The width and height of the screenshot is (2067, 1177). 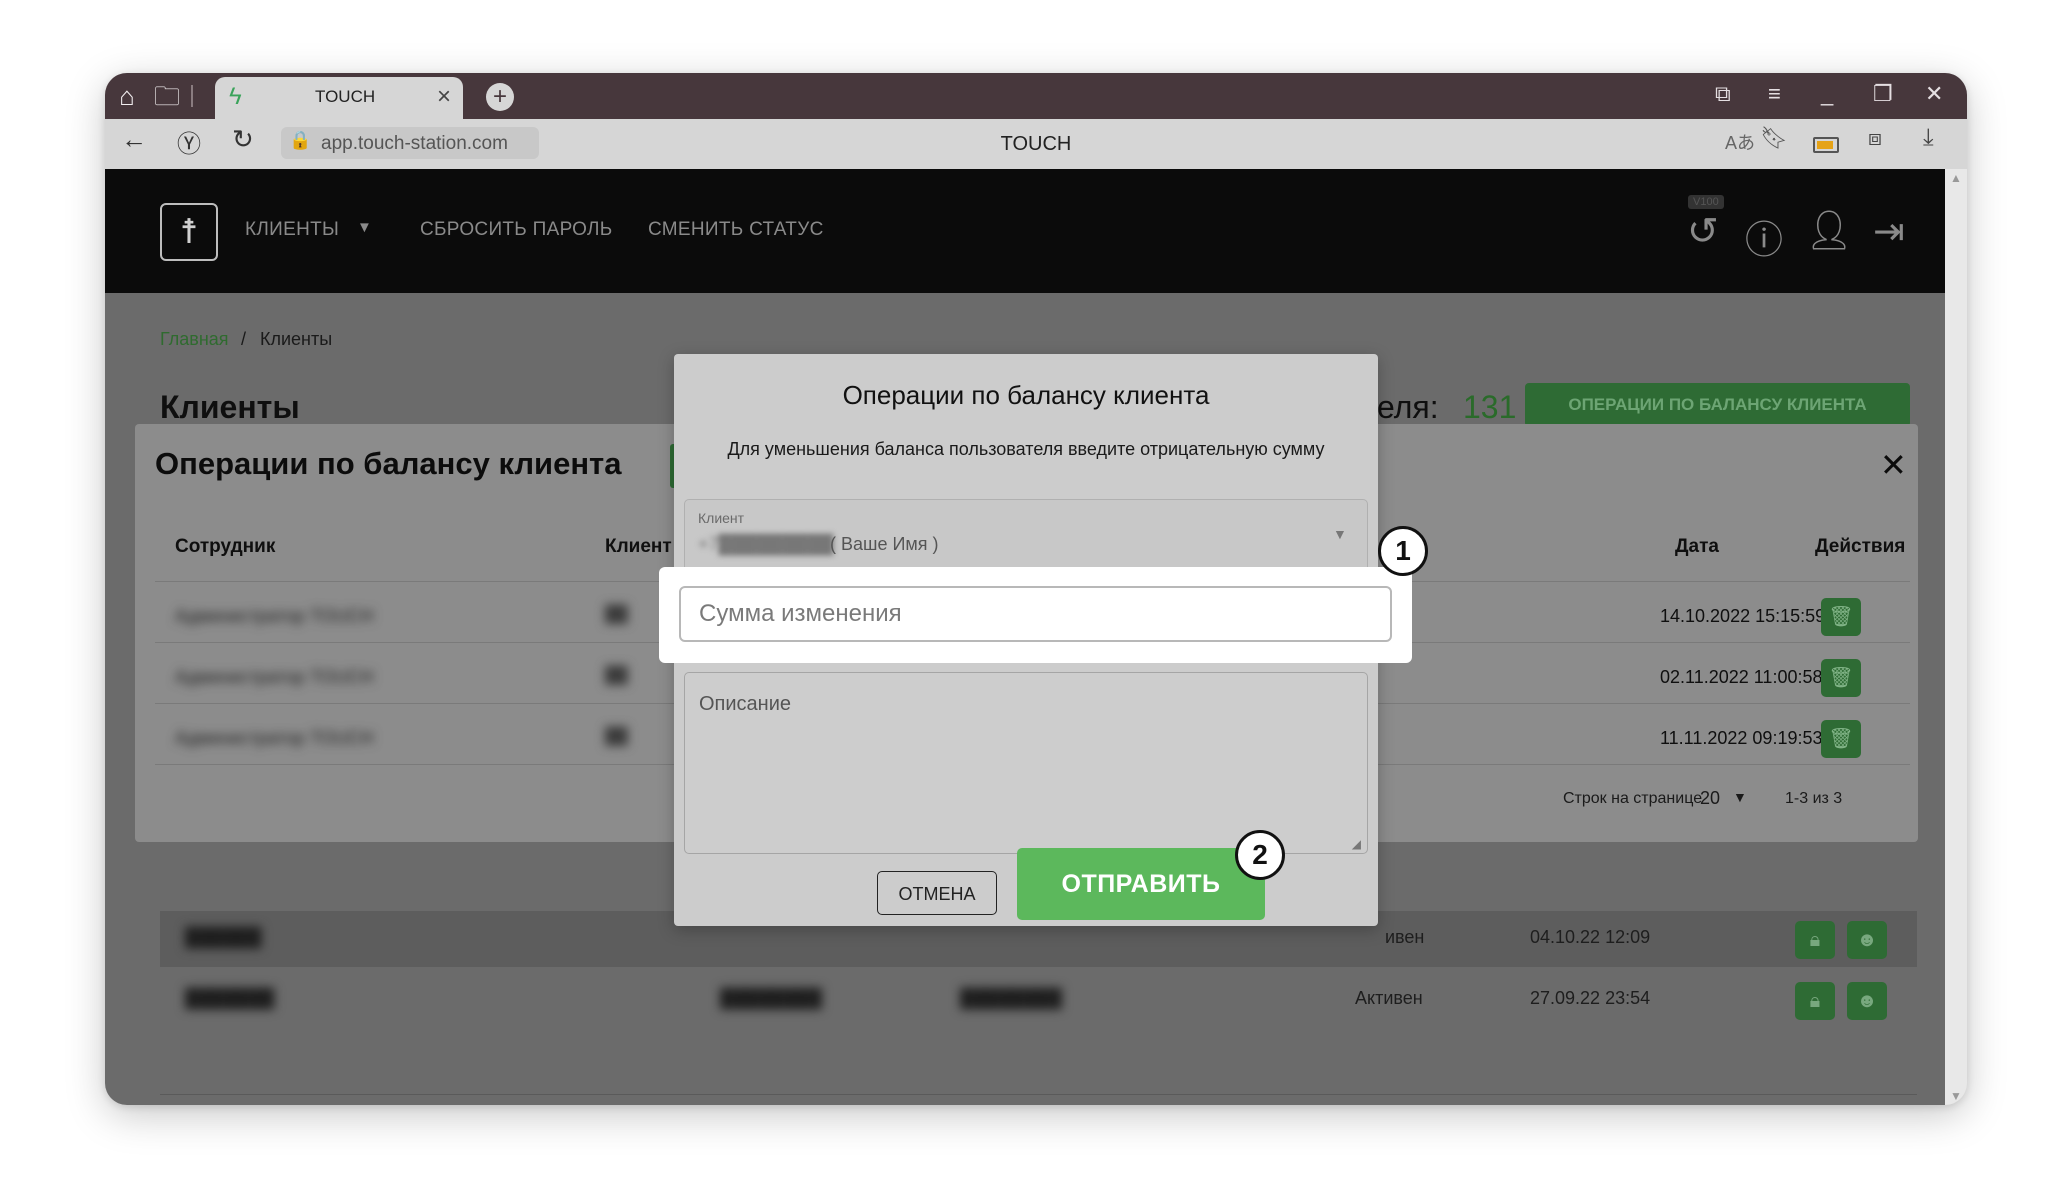 What do you see at coordinates (230, 407) in the screenshot?
I see `page-title: Клиенты` at bounding box center [230, 407].